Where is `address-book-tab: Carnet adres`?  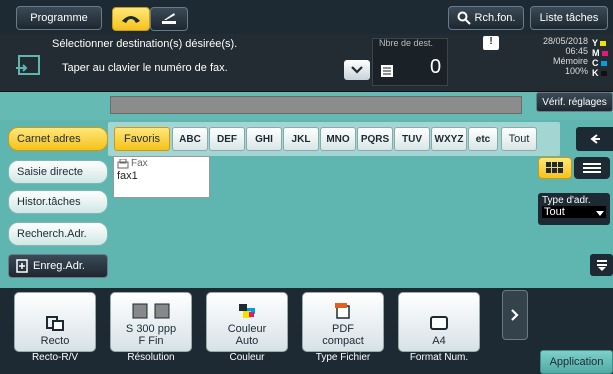
address-book-tab: Carnet adres is located at coordinates (58, 139).